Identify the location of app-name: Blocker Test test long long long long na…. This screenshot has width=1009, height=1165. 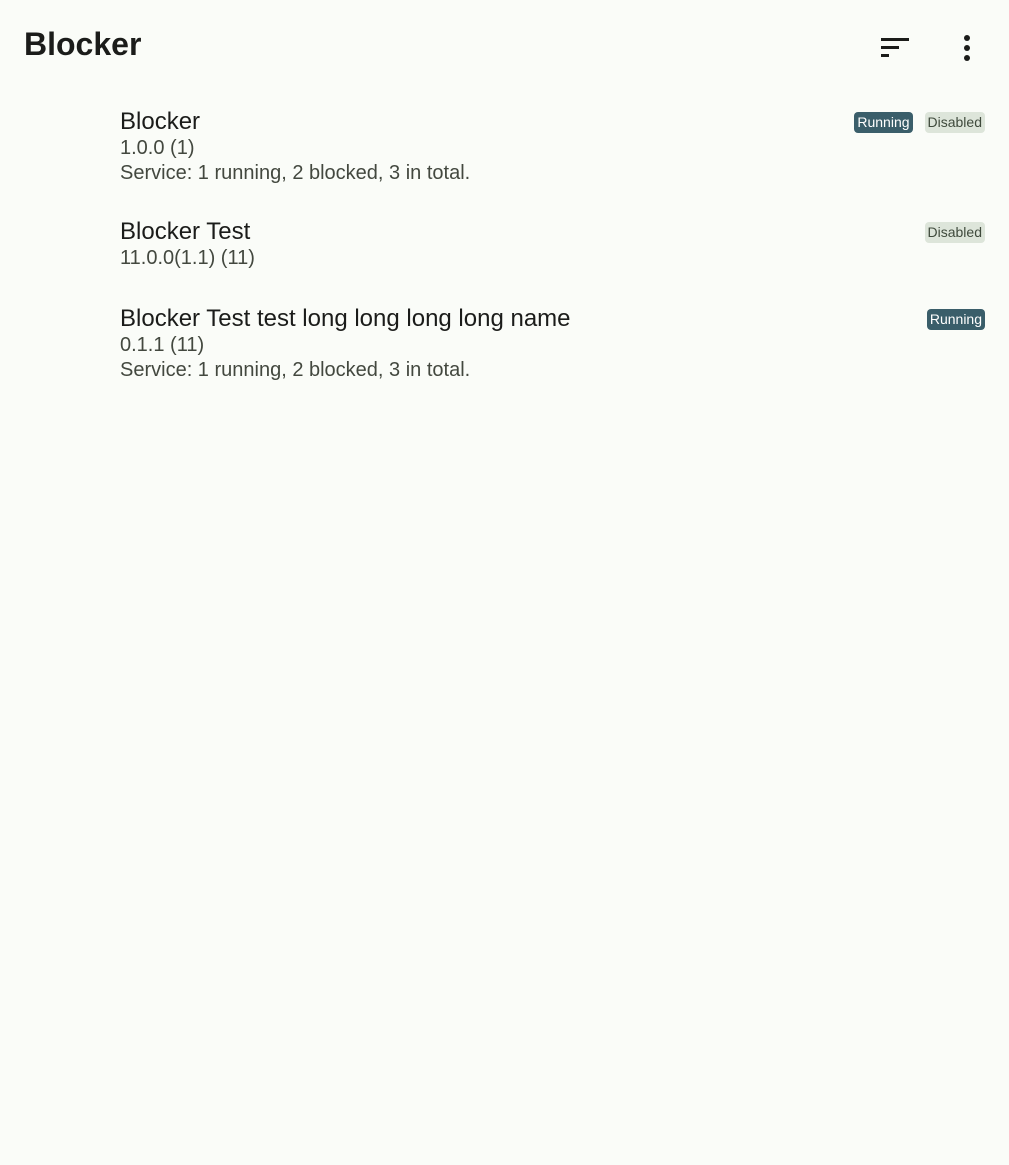
(345, 318).